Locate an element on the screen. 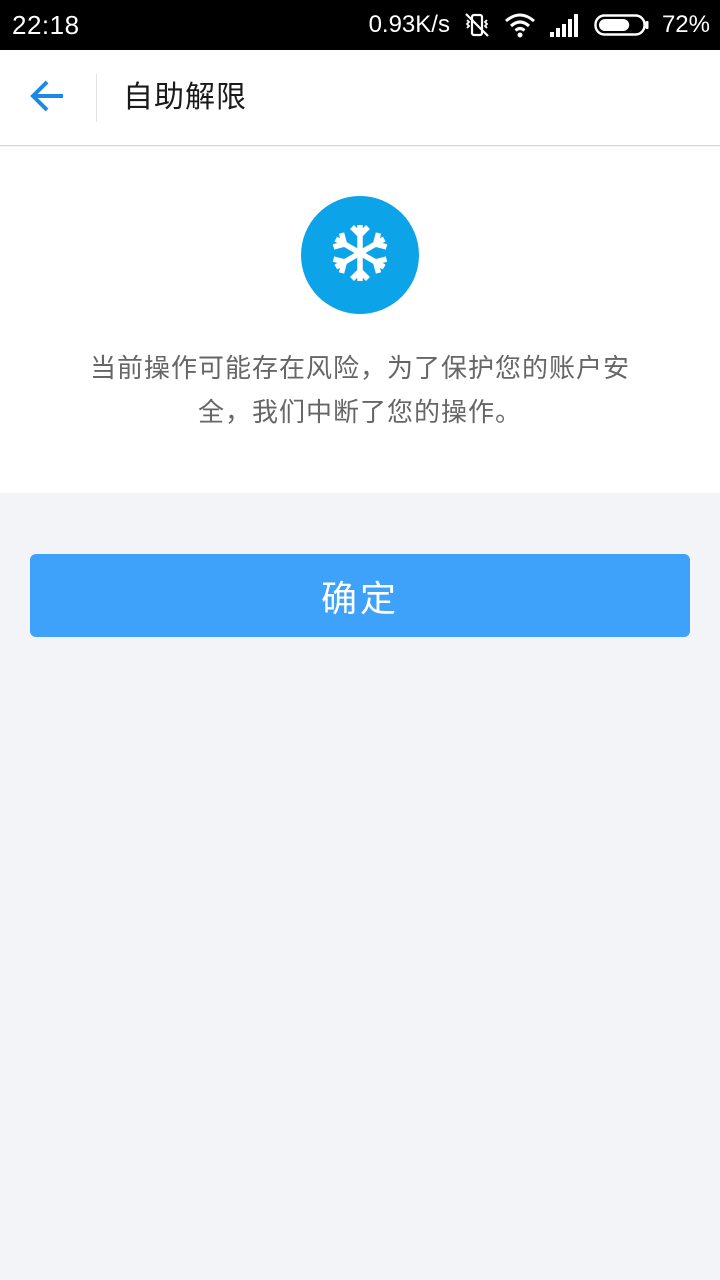  status-icons: 0.93K/s 72% is located at coordinates (539, 25).